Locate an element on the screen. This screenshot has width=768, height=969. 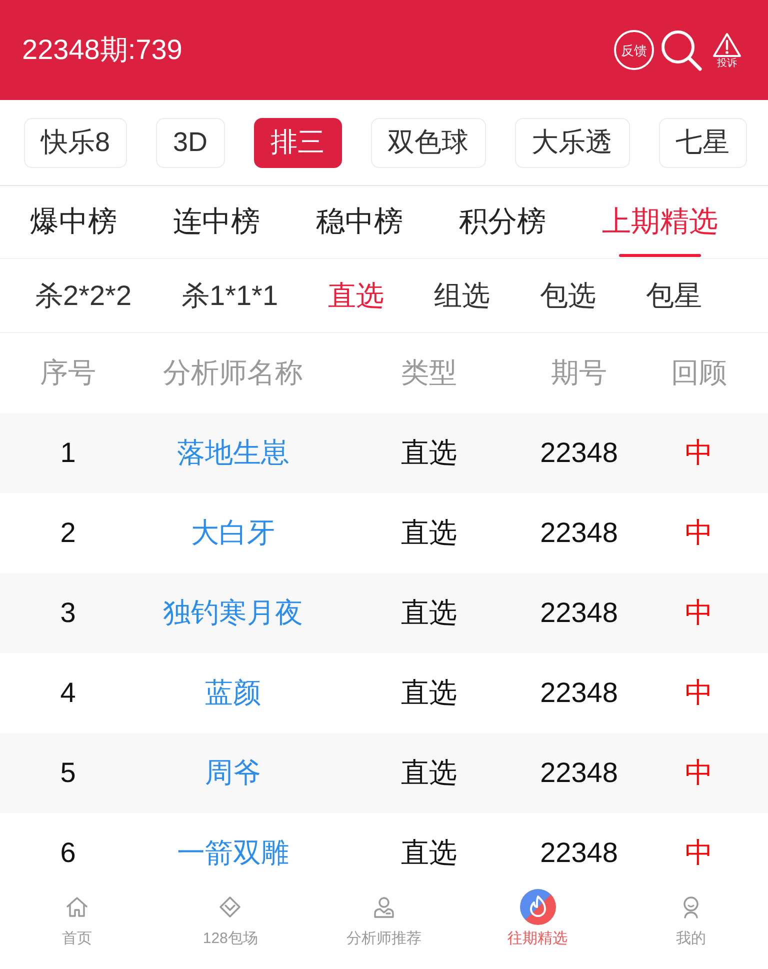
nav-tab: 分析师推荐 is located at coordinates (384, 924).